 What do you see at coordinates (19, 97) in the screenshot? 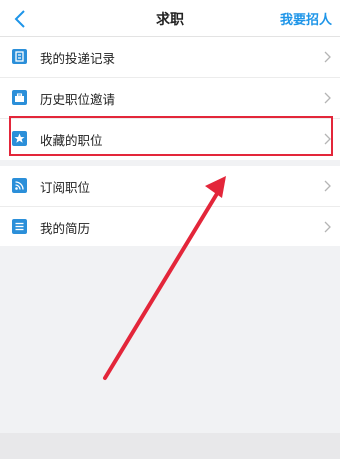
I see `briefcase-icon` at bounding box center [19, 97].